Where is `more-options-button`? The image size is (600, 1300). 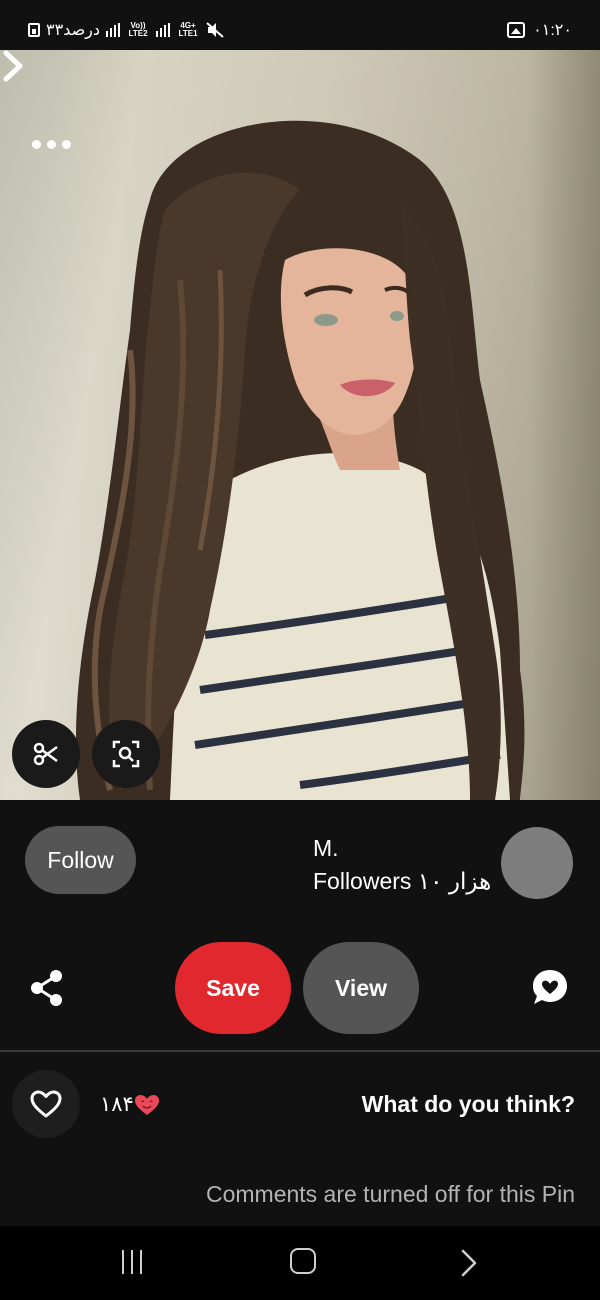 more-options-button is located at coordinates (54, 144).